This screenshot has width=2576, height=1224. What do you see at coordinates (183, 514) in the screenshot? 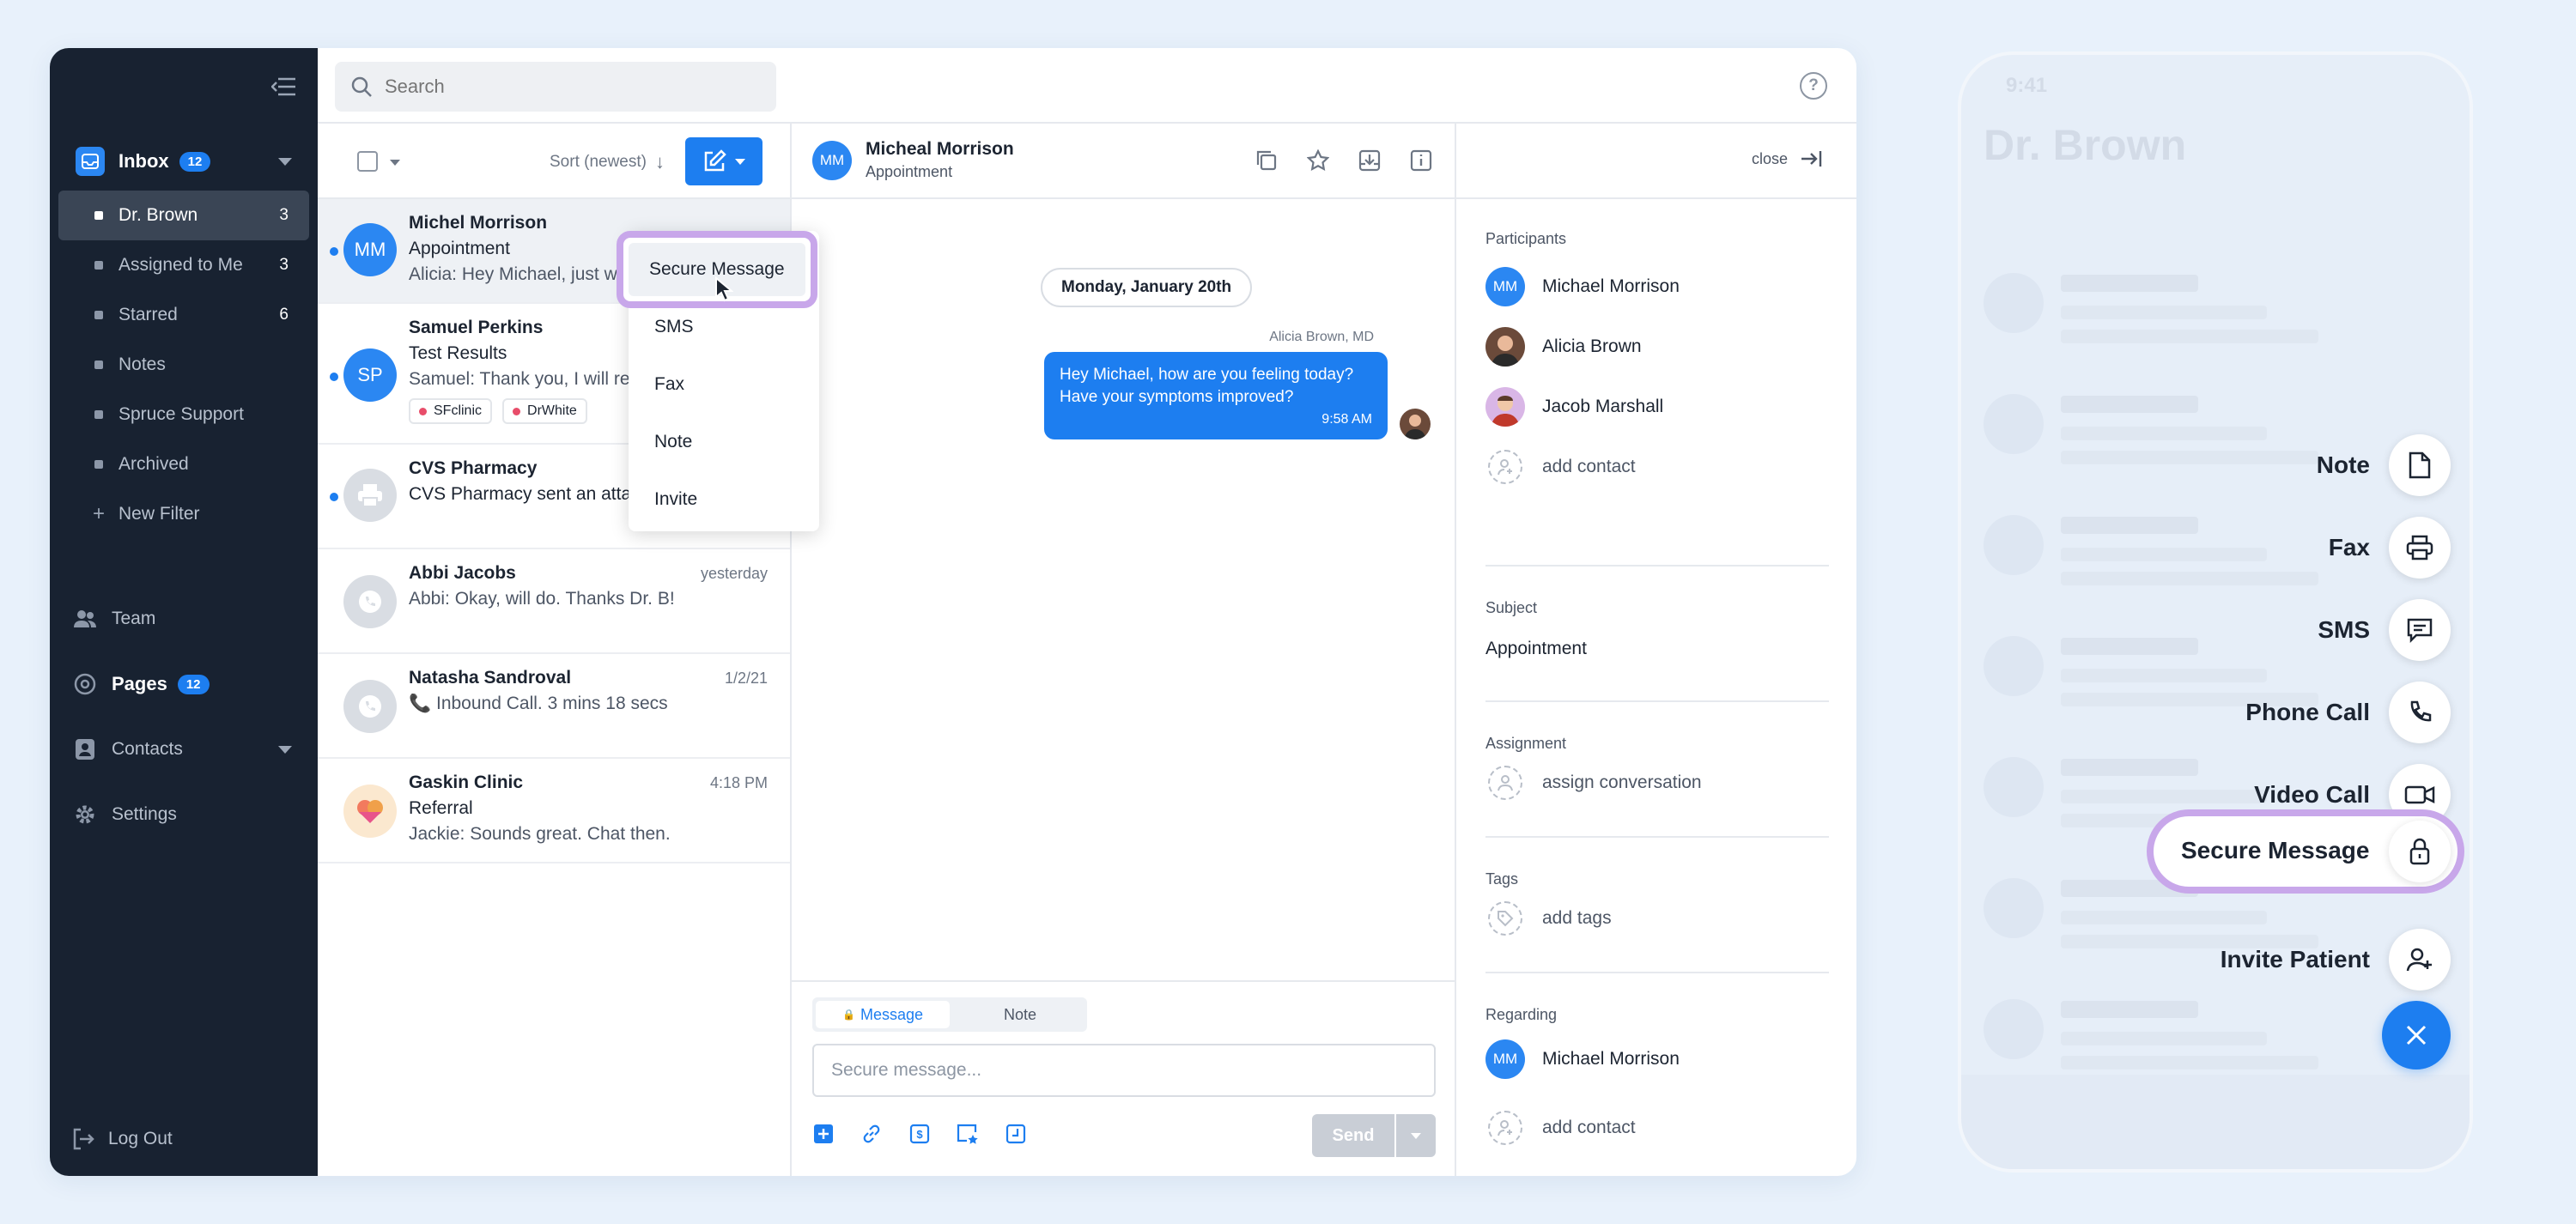
I see `sidebar-item-new-filter: + New Filter` at bounding box center [183, 514].